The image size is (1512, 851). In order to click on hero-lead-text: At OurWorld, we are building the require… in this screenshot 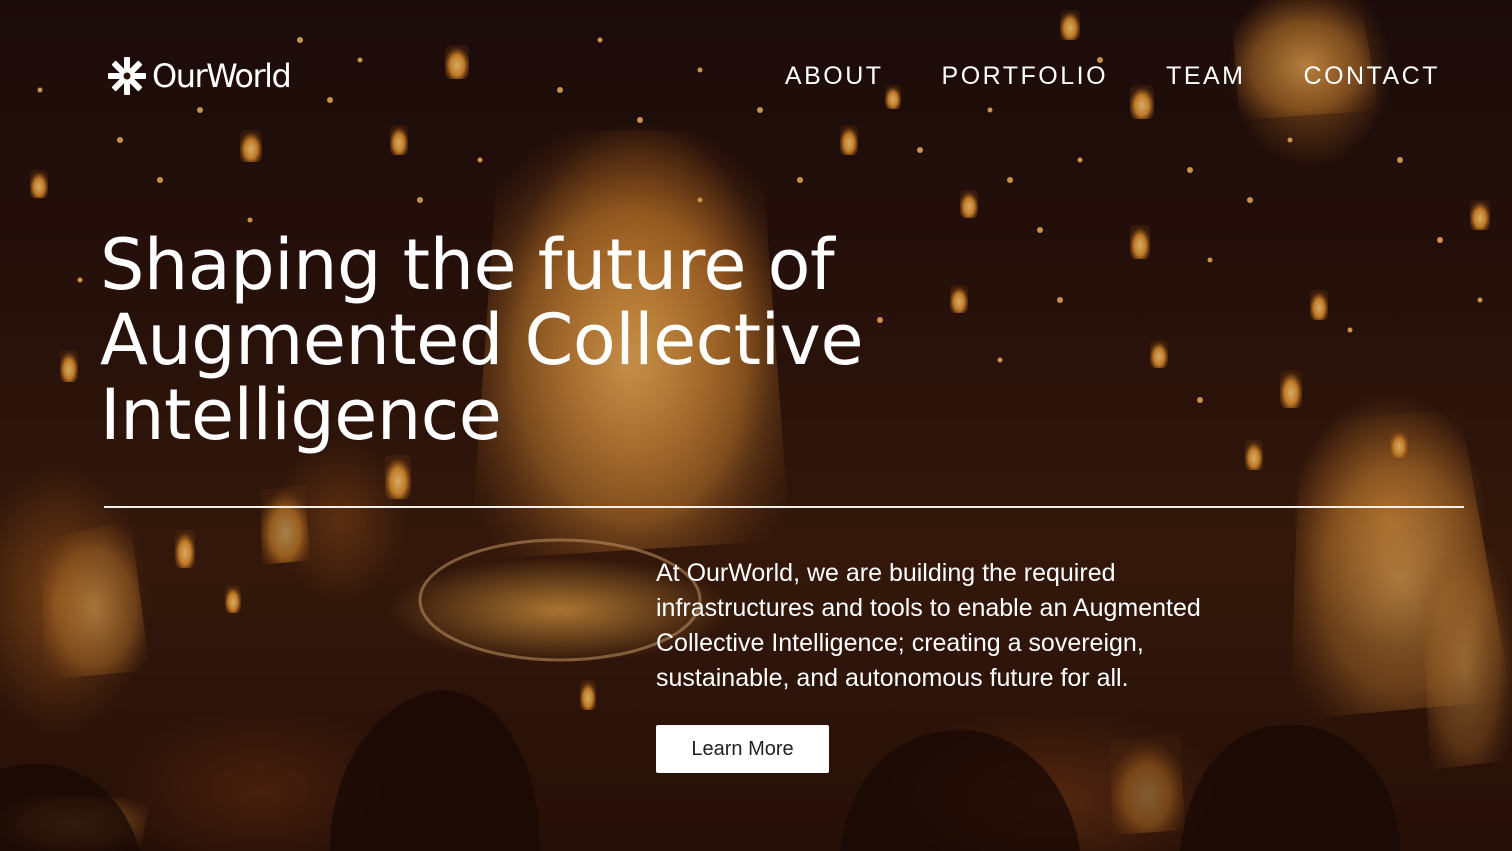, I will do `click(928, 625)`.